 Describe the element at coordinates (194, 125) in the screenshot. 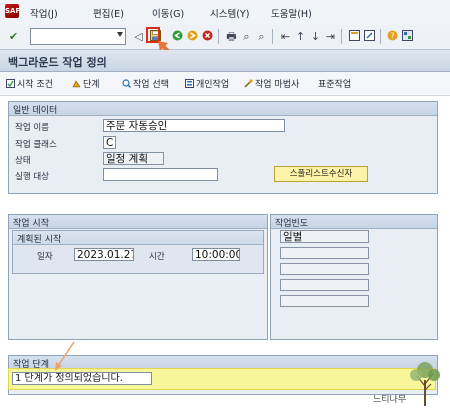

I see `job-name-field: 주문 자동승인` at that location.